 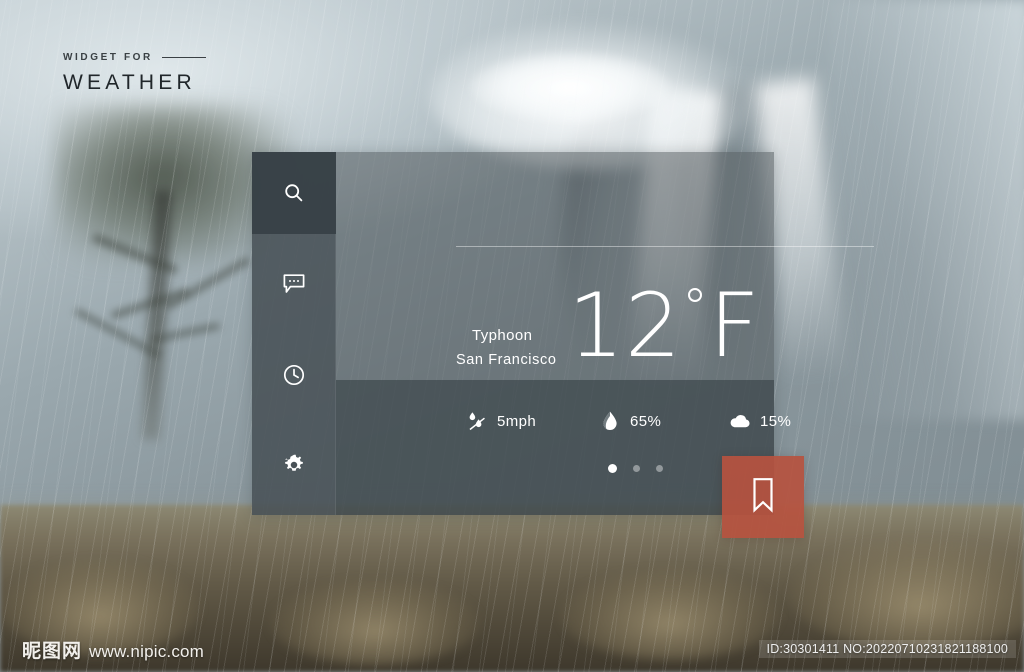 What do you see at coordinates (734, 325) in the screenshot?
I see `temperature-unit: F` at bounding box center [734, 325].